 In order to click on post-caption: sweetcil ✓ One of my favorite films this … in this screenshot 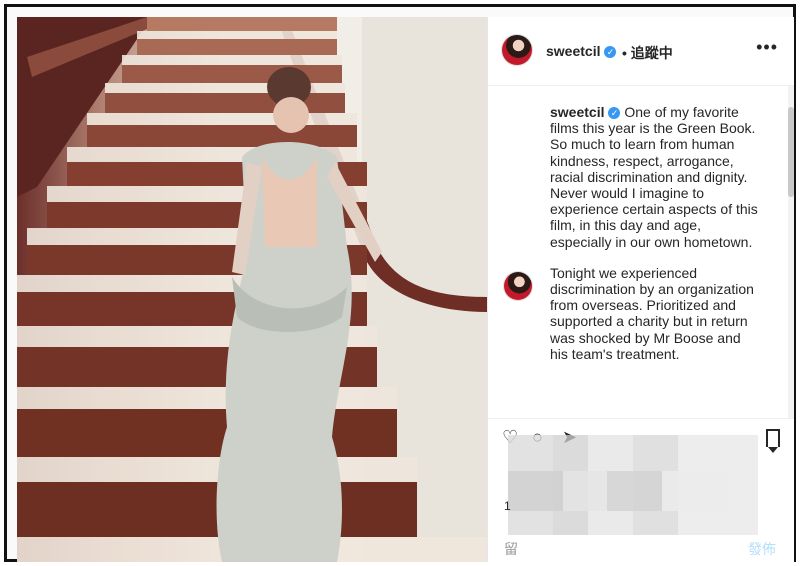, I will do `click(656, 240)`.